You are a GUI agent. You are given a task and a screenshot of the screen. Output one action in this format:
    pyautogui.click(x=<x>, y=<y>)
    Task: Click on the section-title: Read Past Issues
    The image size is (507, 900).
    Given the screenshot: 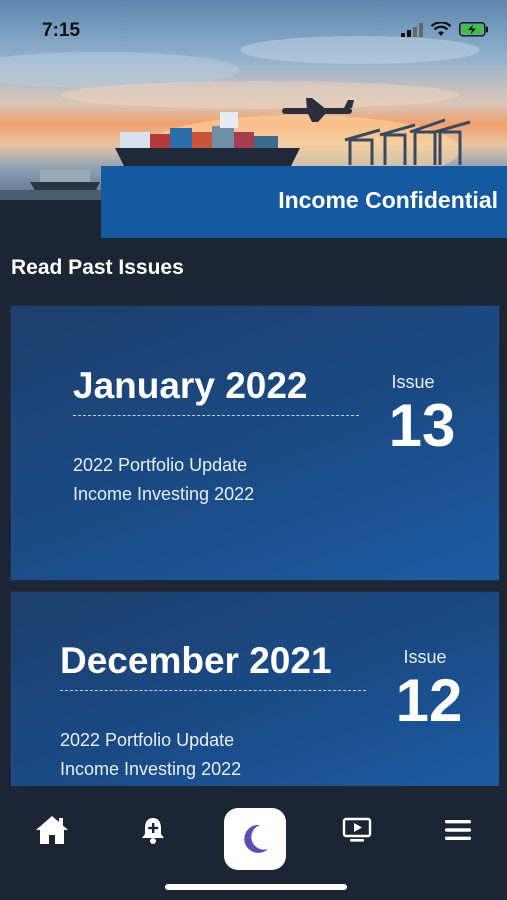 What is the action you would take?
    pyautogui.click(x=97, y=267)
    